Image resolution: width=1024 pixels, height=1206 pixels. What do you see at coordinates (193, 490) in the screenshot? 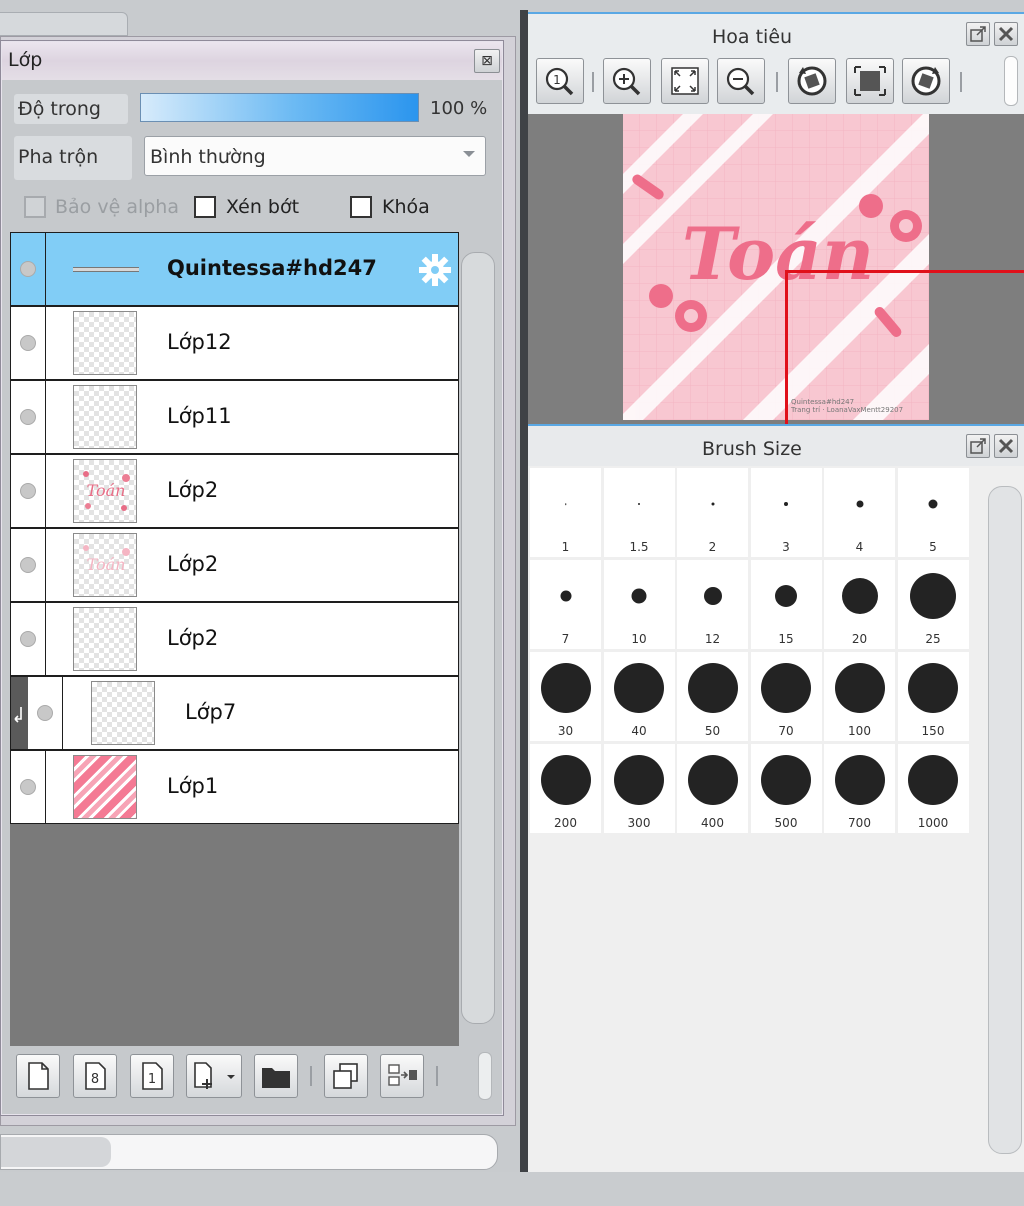
I see `layer-name: Lớp2` at bounding box center [193, 490].